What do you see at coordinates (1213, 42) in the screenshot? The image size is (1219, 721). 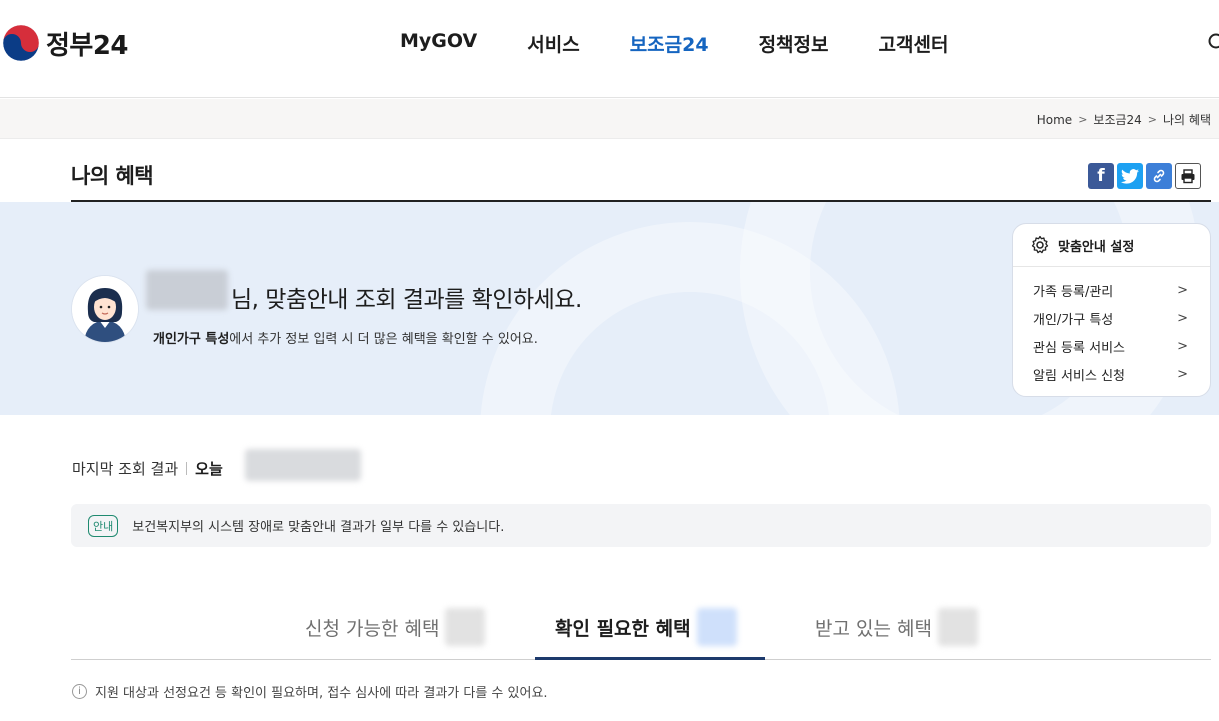 I see `search-icon` at bounding box center [1213, 42].